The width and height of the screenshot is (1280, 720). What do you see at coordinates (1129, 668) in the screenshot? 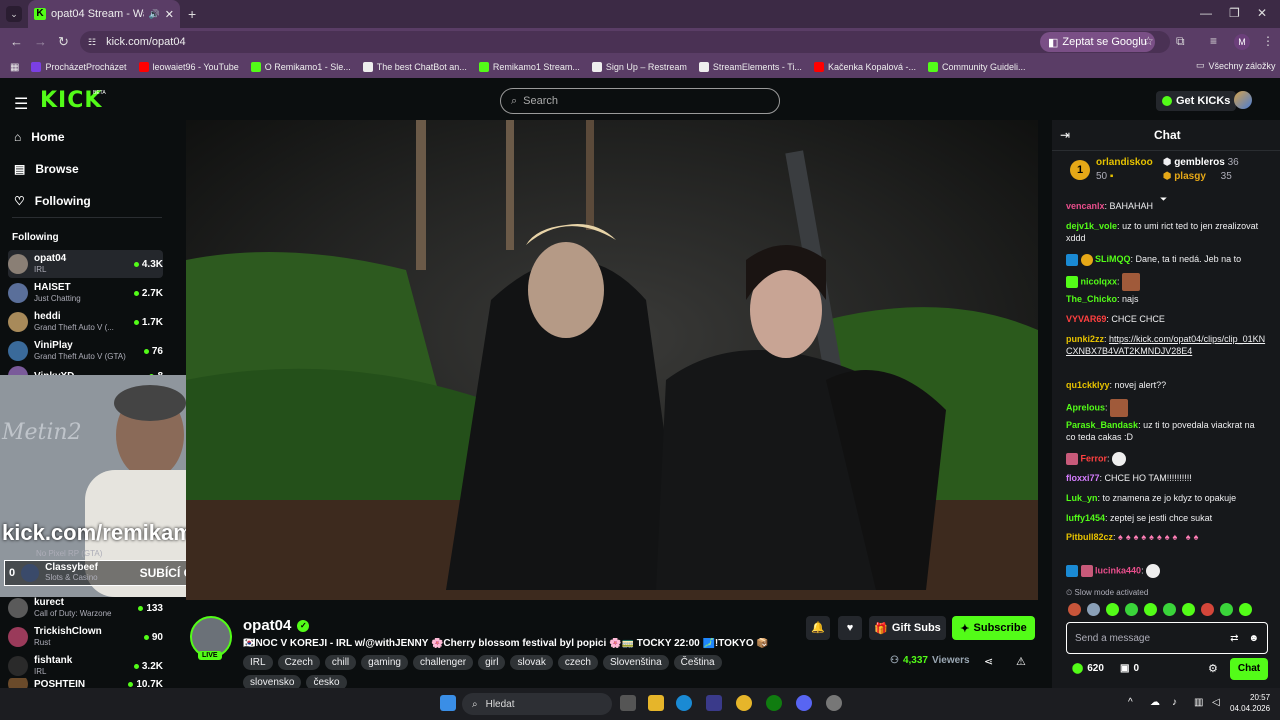
I see `box-balance: ▣ 0` at bounding box center [1129, 668].